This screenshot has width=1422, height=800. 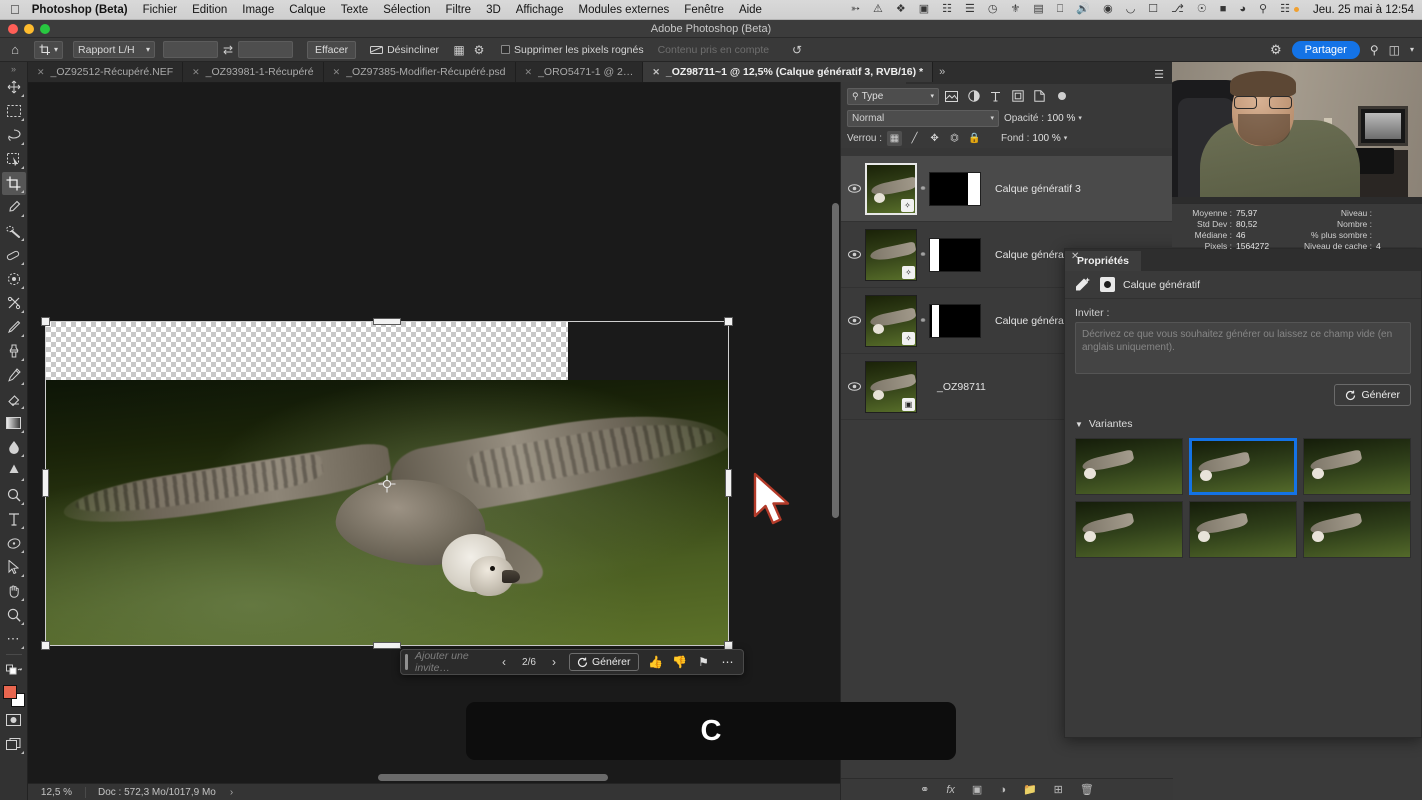 I want to click on eraser-tool, so click(x=14, y=399).